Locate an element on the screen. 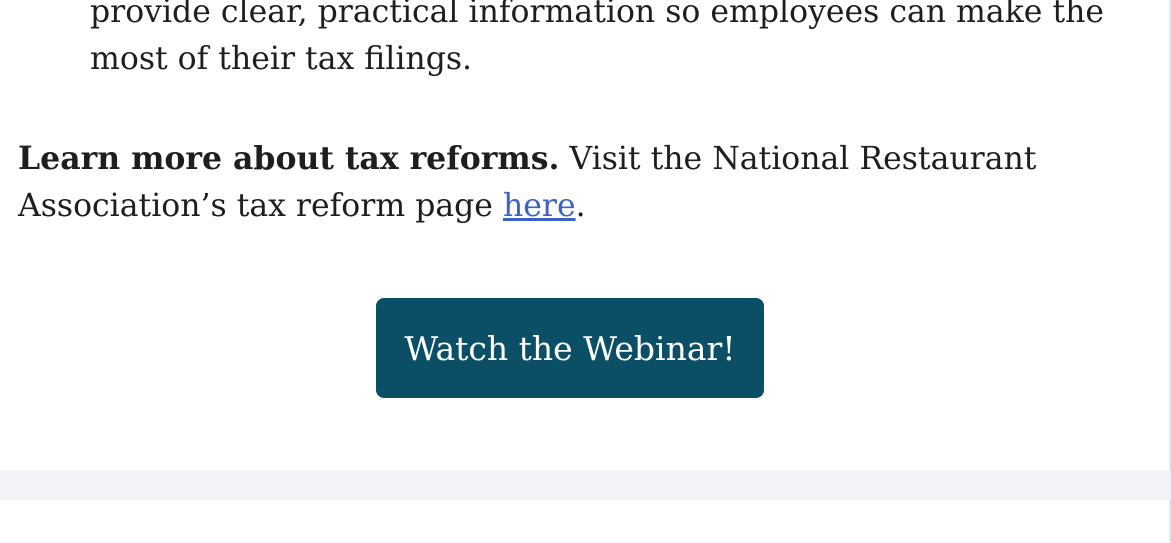 The height and width of the screenshot is (543, 1171). learn-more-bold-lead: Learn more about tax reforms. is located at coordinates (289, 158).